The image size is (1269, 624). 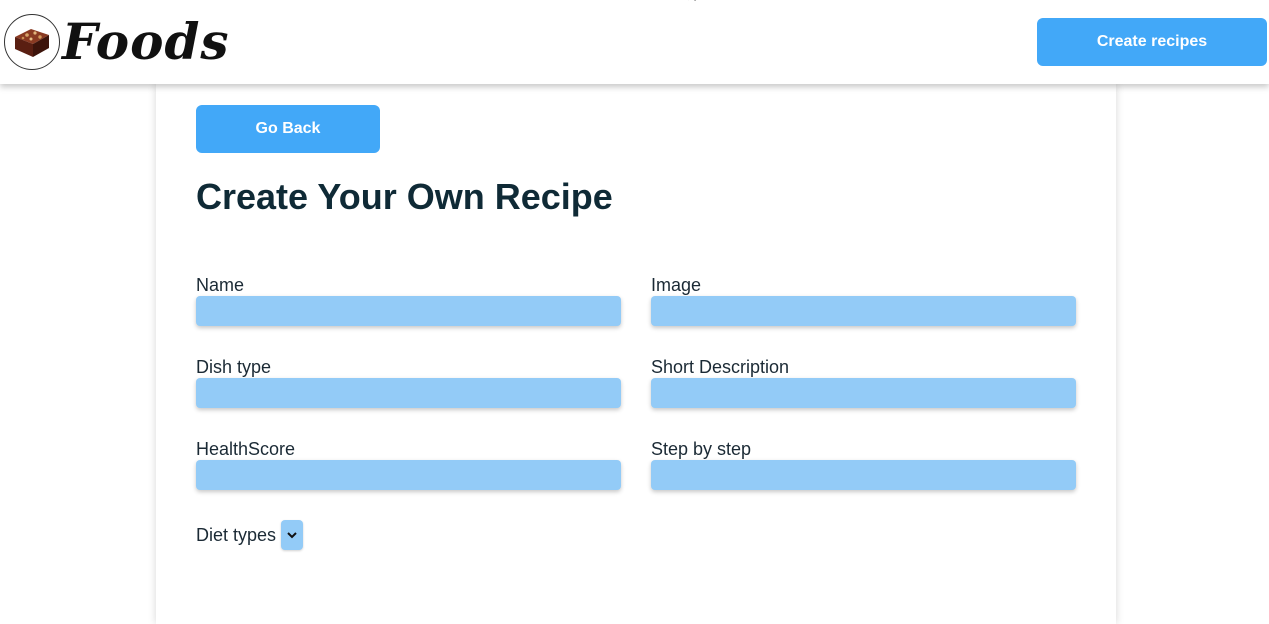 What do you see at coordinates (1152, 42) in the screenshot?
I see `create-recipes-button: Create recipes` at bounding box center [1152, 42].